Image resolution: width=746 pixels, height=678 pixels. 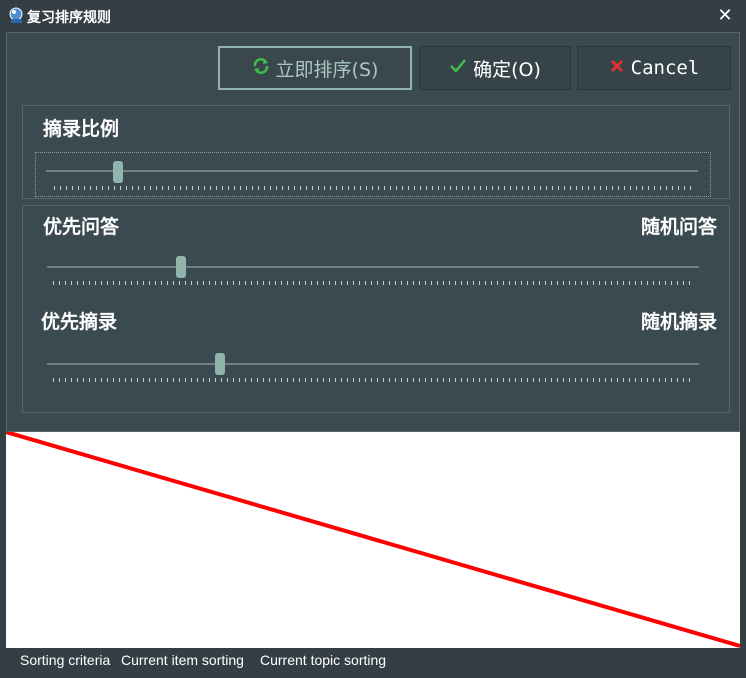 I want to click on sort-now-label: 立即排序(S), so click(x=327, y=69).